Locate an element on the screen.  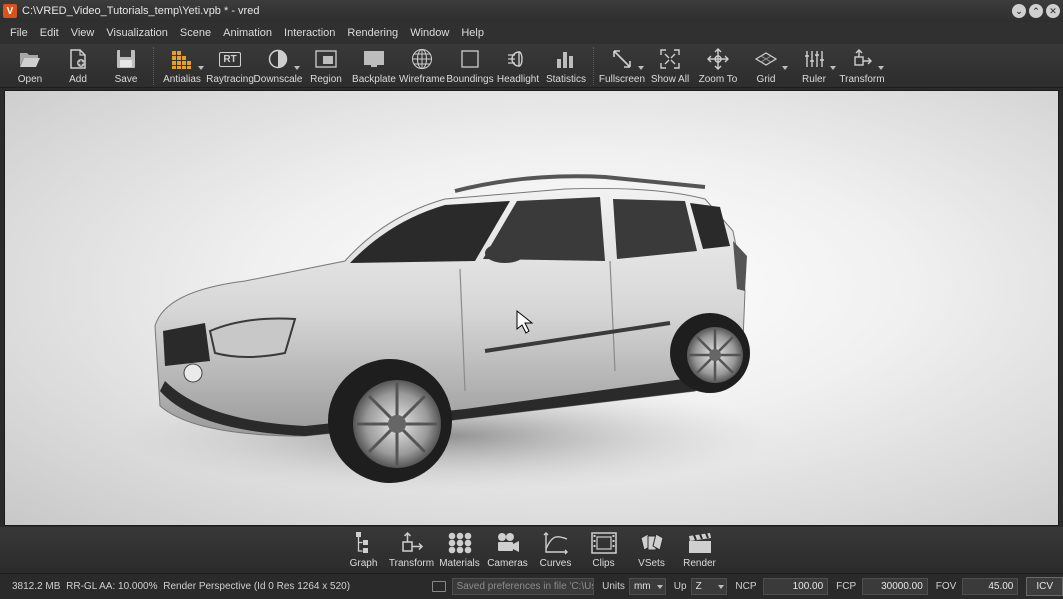
ruler-dropdown-arrow is located at coordinates (833, 68).